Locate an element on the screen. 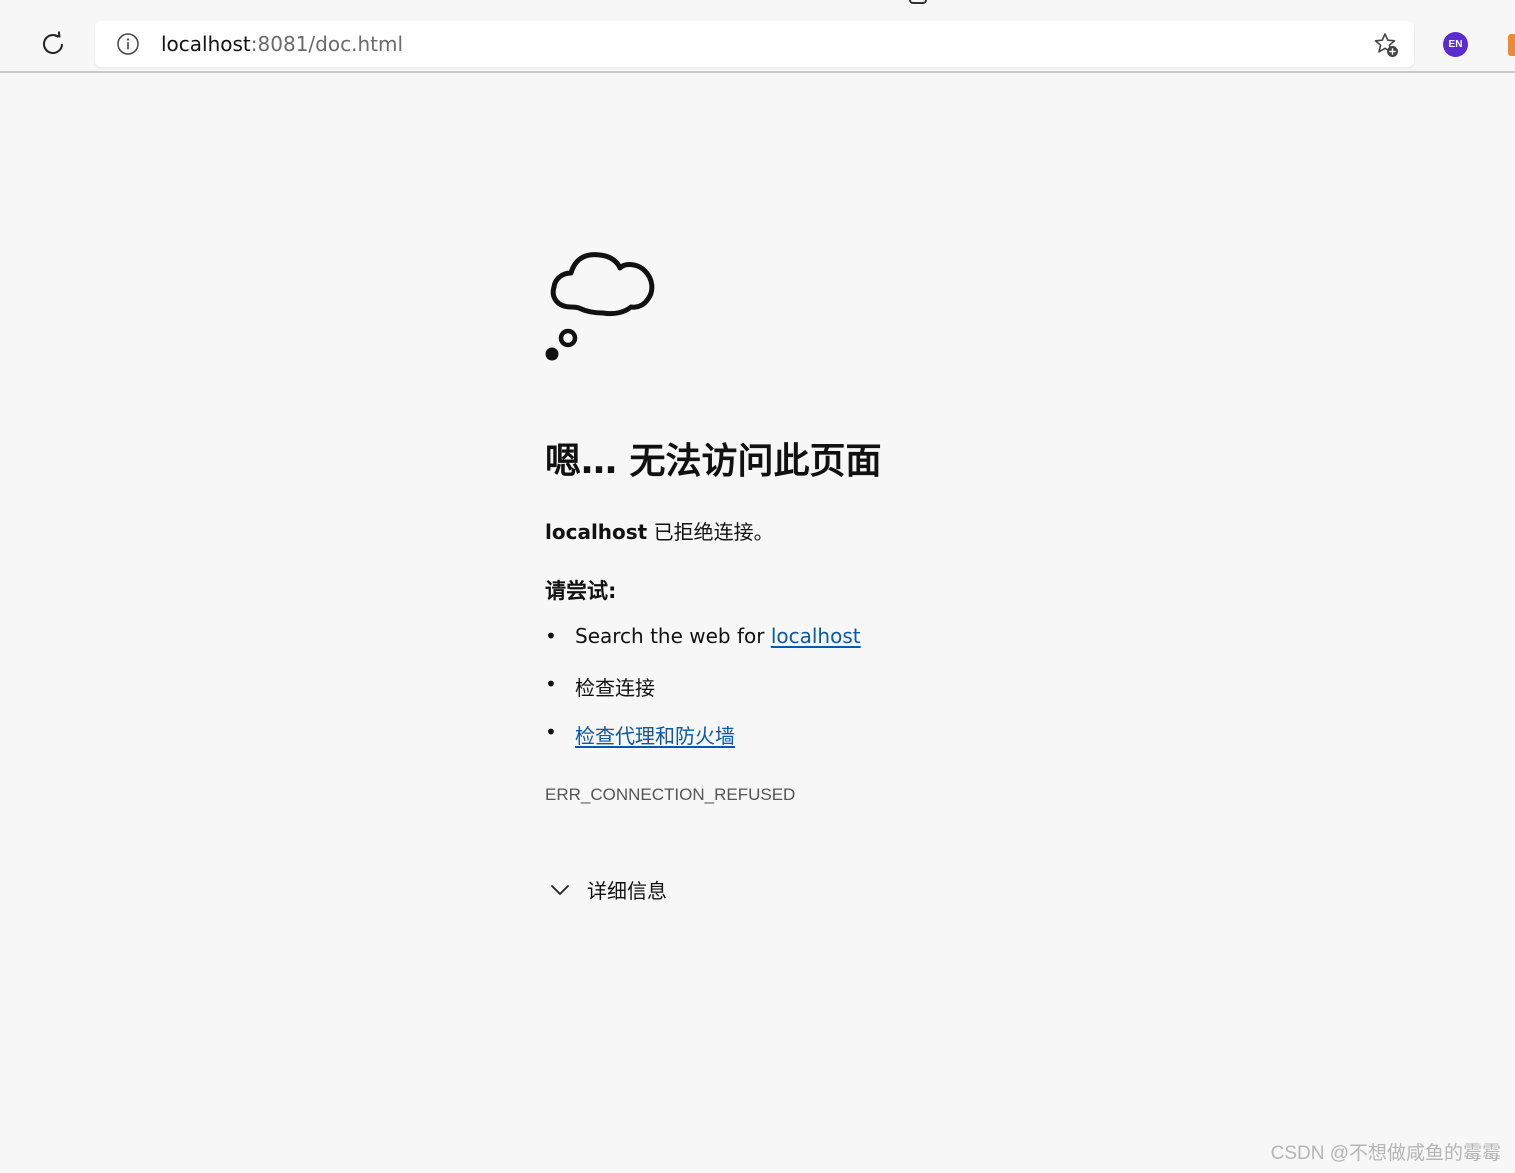 Image resolution: width=1515 pixels, height=1173 pixels. url-text: localhost:8081/doc.html is located at coordinates (282, 44).